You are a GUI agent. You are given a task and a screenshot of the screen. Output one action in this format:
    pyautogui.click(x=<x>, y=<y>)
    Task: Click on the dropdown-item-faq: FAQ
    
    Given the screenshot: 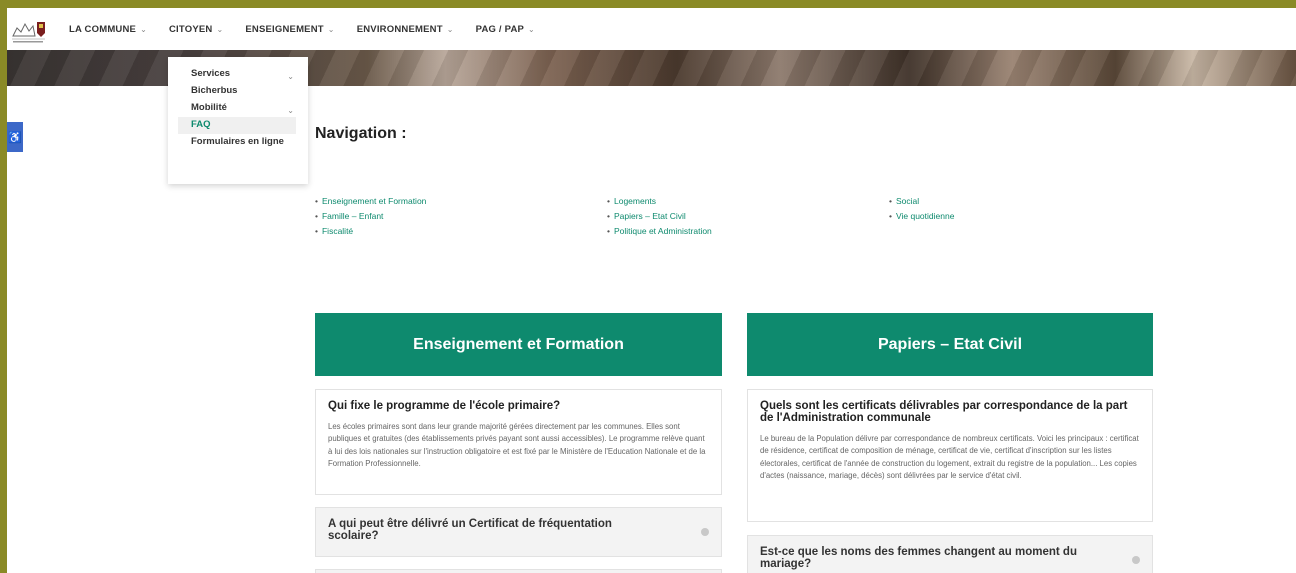 What is the action you would take?
    pyautogui.click(x=237, y=125)
    